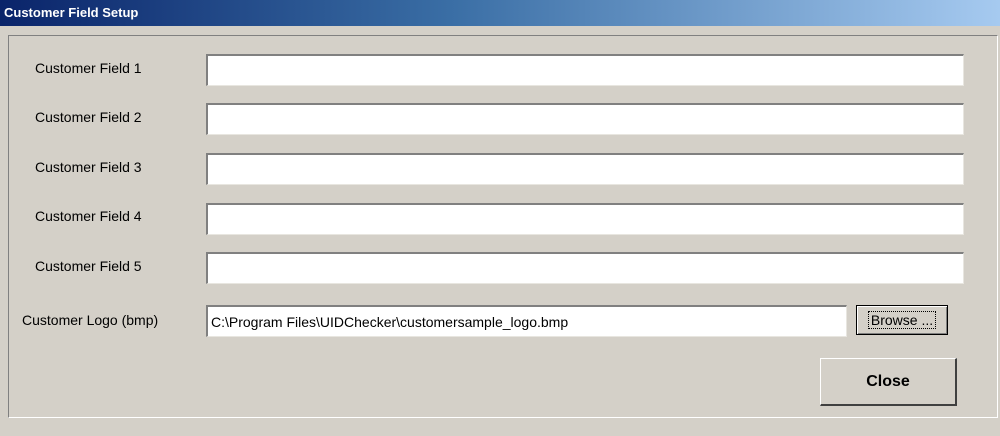 The image size is (1000, 436). Describe the element at coordinates (90, 320) in the screenshot. I see `customer-logo-label: Customer Logo (bmp)` at that location.